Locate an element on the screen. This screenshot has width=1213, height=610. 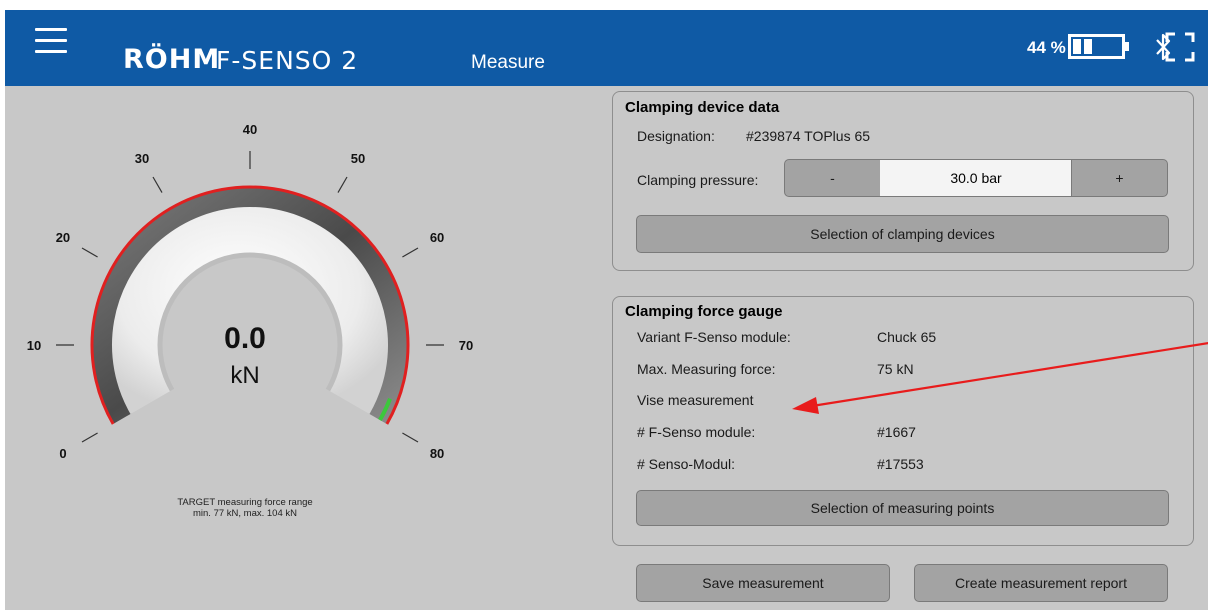
gauge-unit: kN is located at coordinates (244, 375).